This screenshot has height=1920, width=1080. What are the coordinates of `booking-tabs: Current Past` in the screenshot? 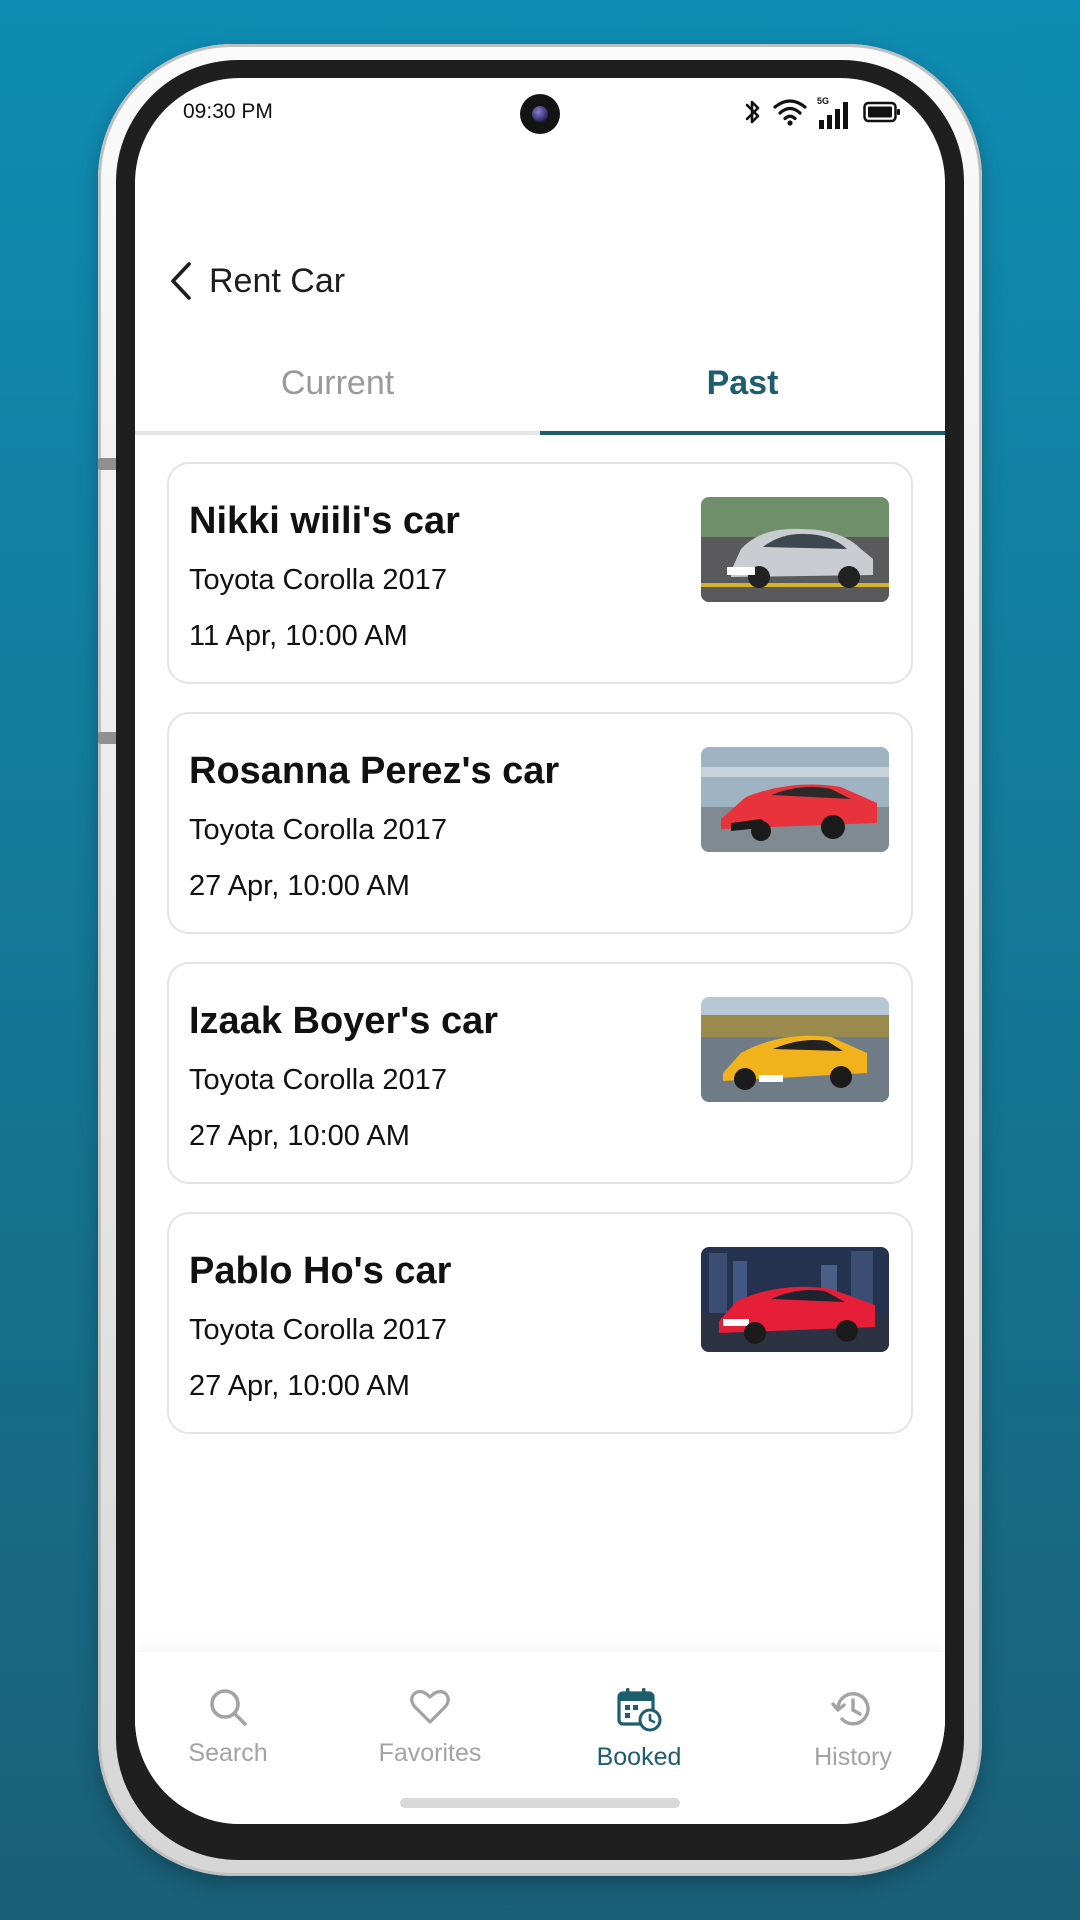 It's located at (540, 385).